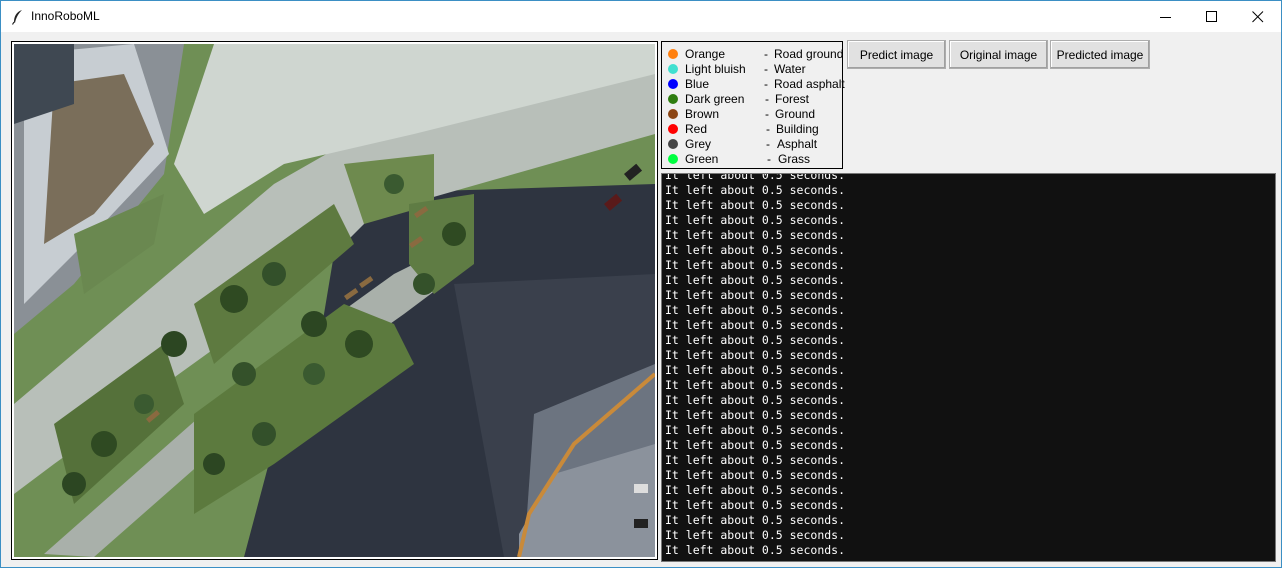 The height and width of the screenshot is (568, 1282). I want to click on title-bar: InnoRoboML, so click(641, 16).